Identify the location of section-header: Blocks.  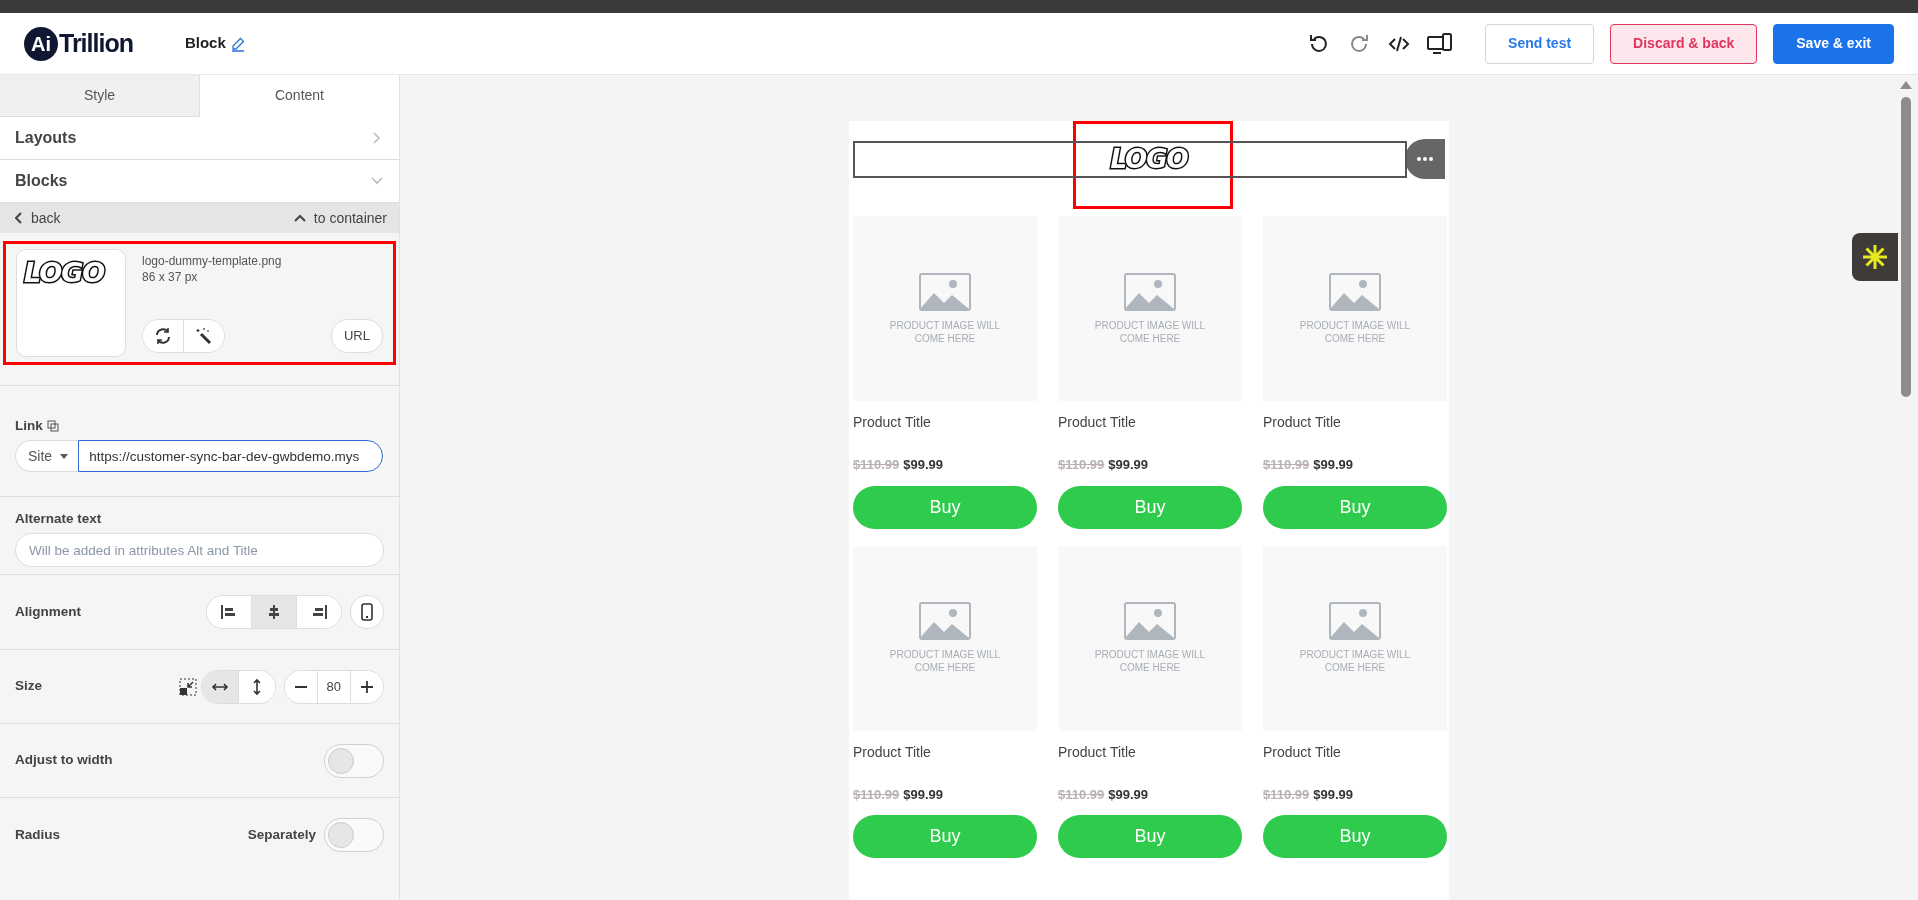
(199, 181).